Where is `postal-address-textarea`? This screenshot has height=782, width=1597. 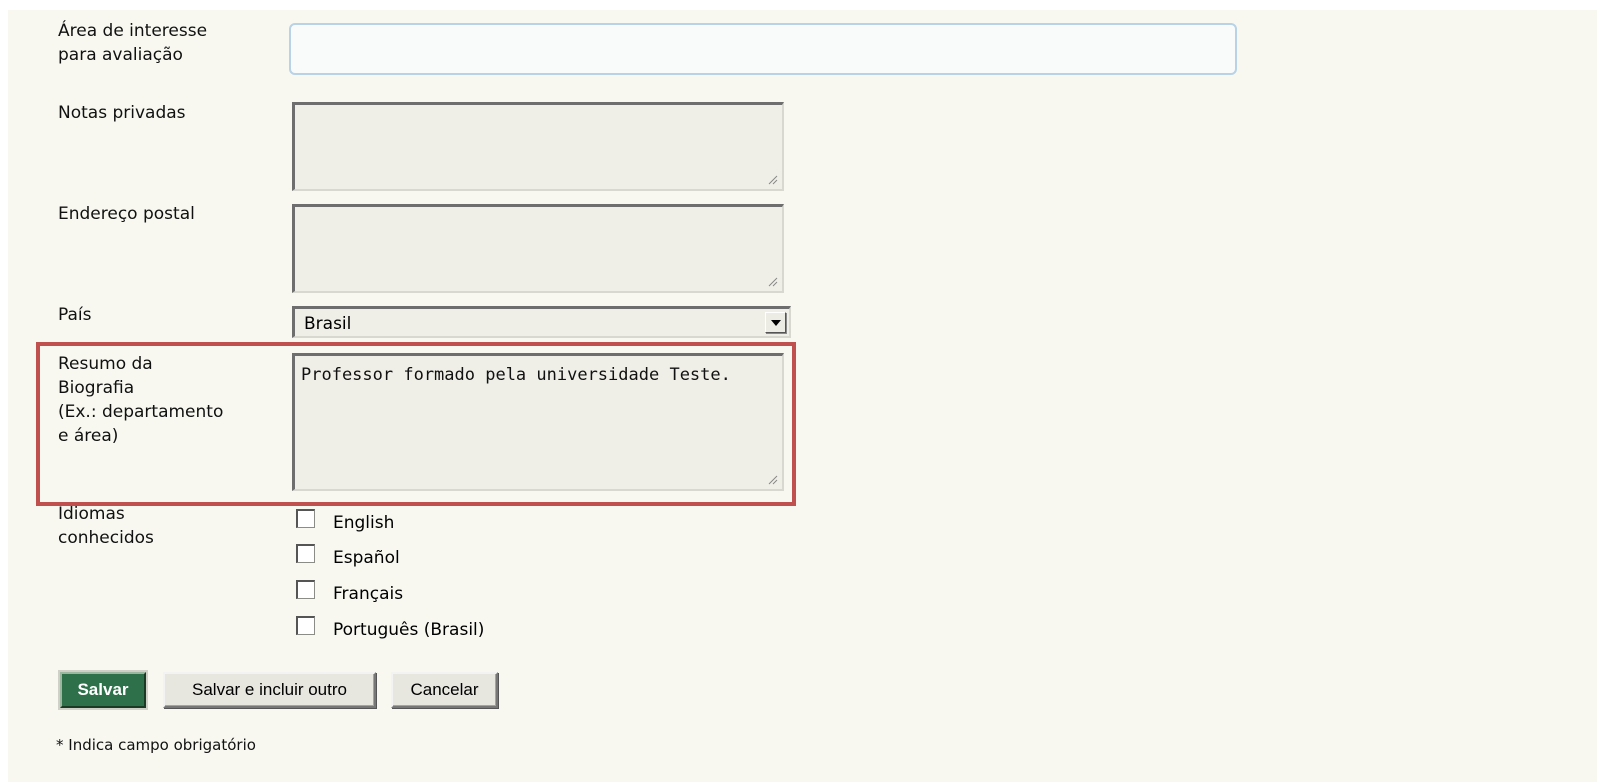
postal-address-textarea is located at coordinates (538, 248).